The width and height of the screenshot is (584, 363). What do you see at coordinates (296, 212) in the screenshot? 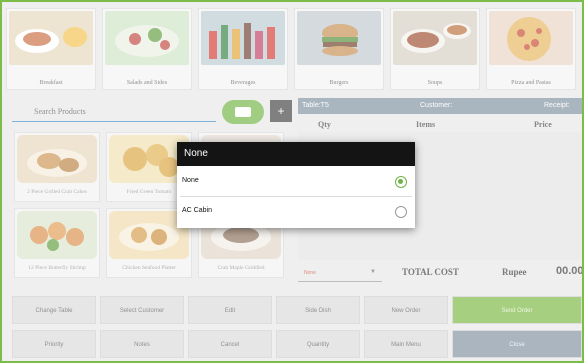
I see `dialog-option-ac-cabin: AC Cabin` at bounding box center [296, 212].